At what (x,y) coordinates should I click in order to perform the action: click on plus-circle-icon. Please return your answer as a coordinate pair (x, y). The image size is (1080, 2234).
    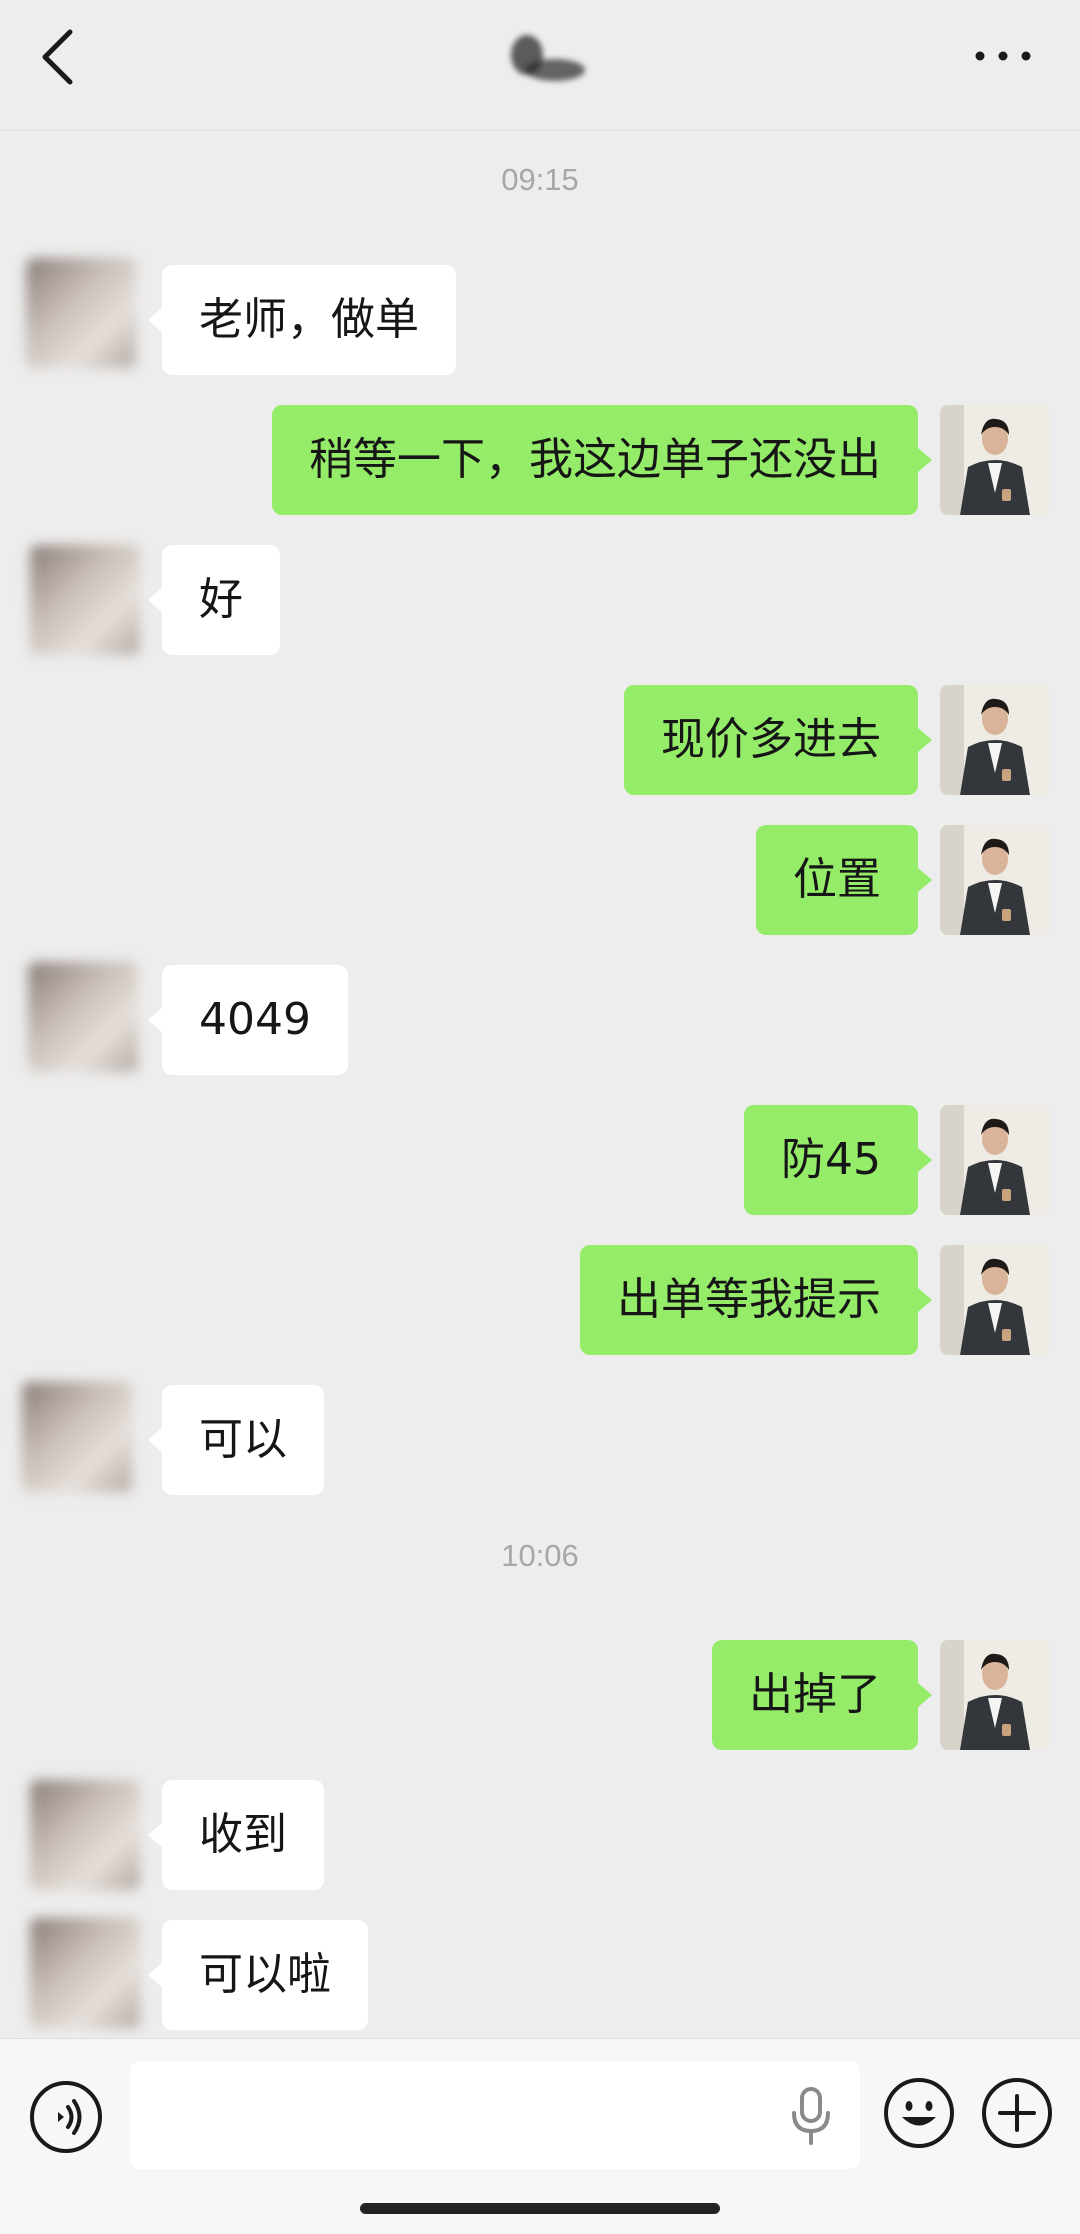
    Looking at the image, I should click on (1017, 2113).